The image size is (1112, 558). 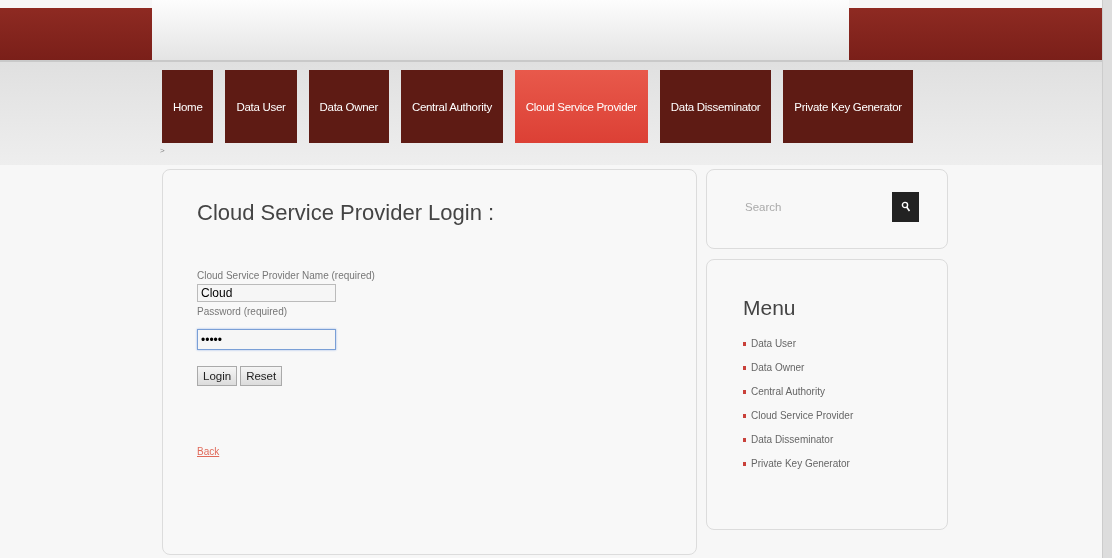 What do you see at coordinates (266, 293) in the screenshot?
I see `input-field: Cloud` at bounding box center [266, 293].